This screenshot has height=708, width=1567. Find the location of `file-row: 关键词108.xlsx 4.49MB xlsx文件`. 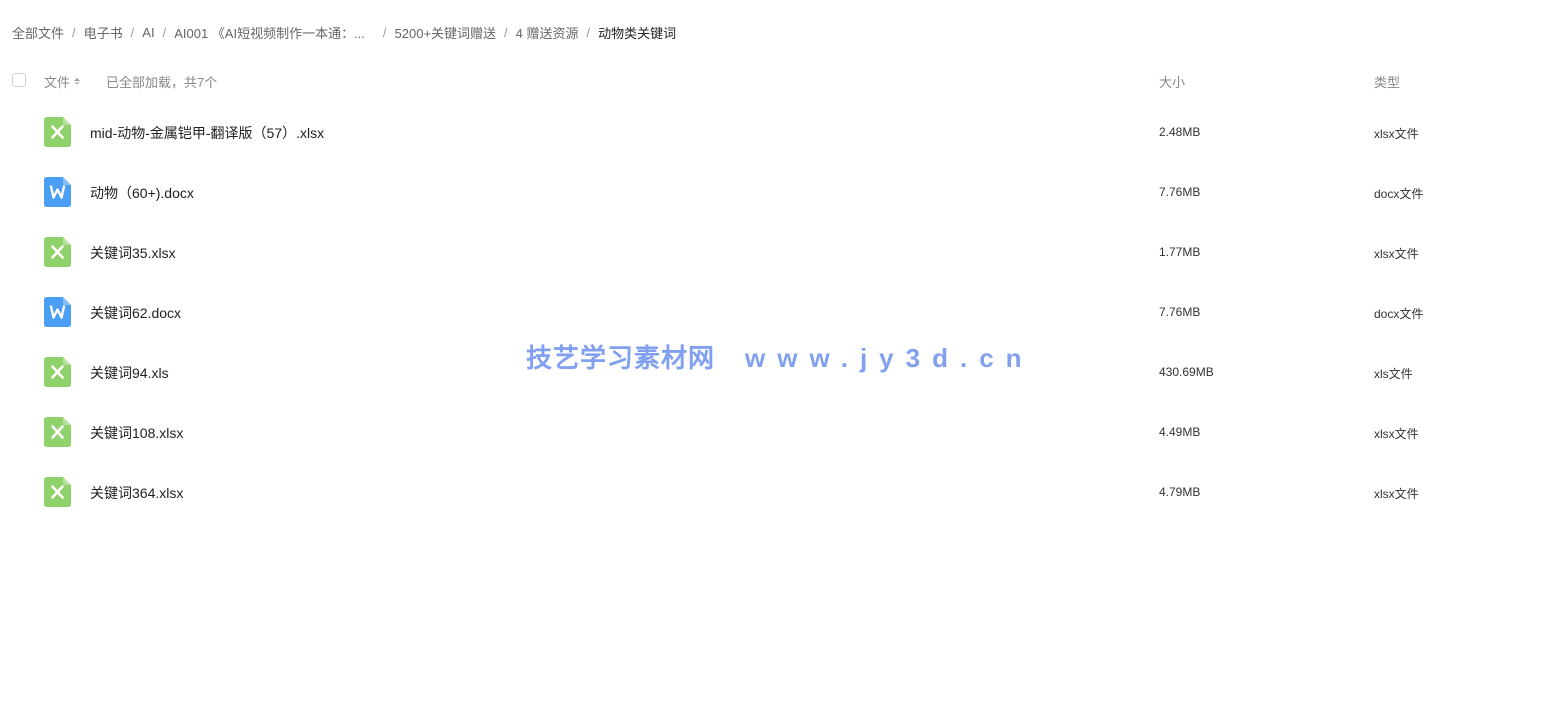

file-row: 关键词108.xlsx 4.49MB xlsx文件 is located at coordinates (783, 436).